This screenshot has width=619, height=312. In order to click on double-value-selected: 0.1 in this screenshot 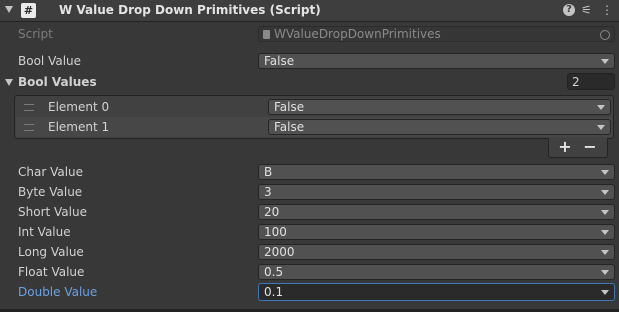, I will do `click(274, 292)`.